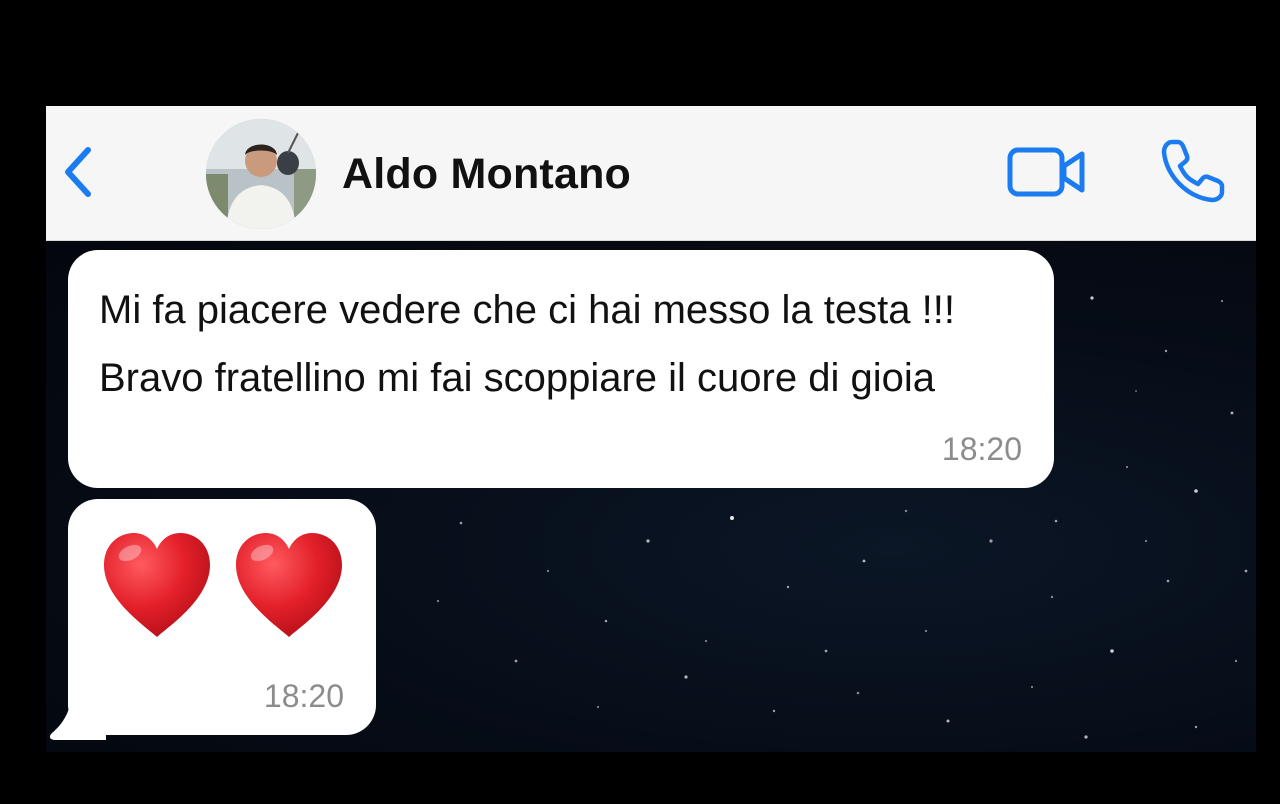  Describe the element at coordinates (486, 174) in the screenshot. I see `contact-name: Aldo Montano` at that location.